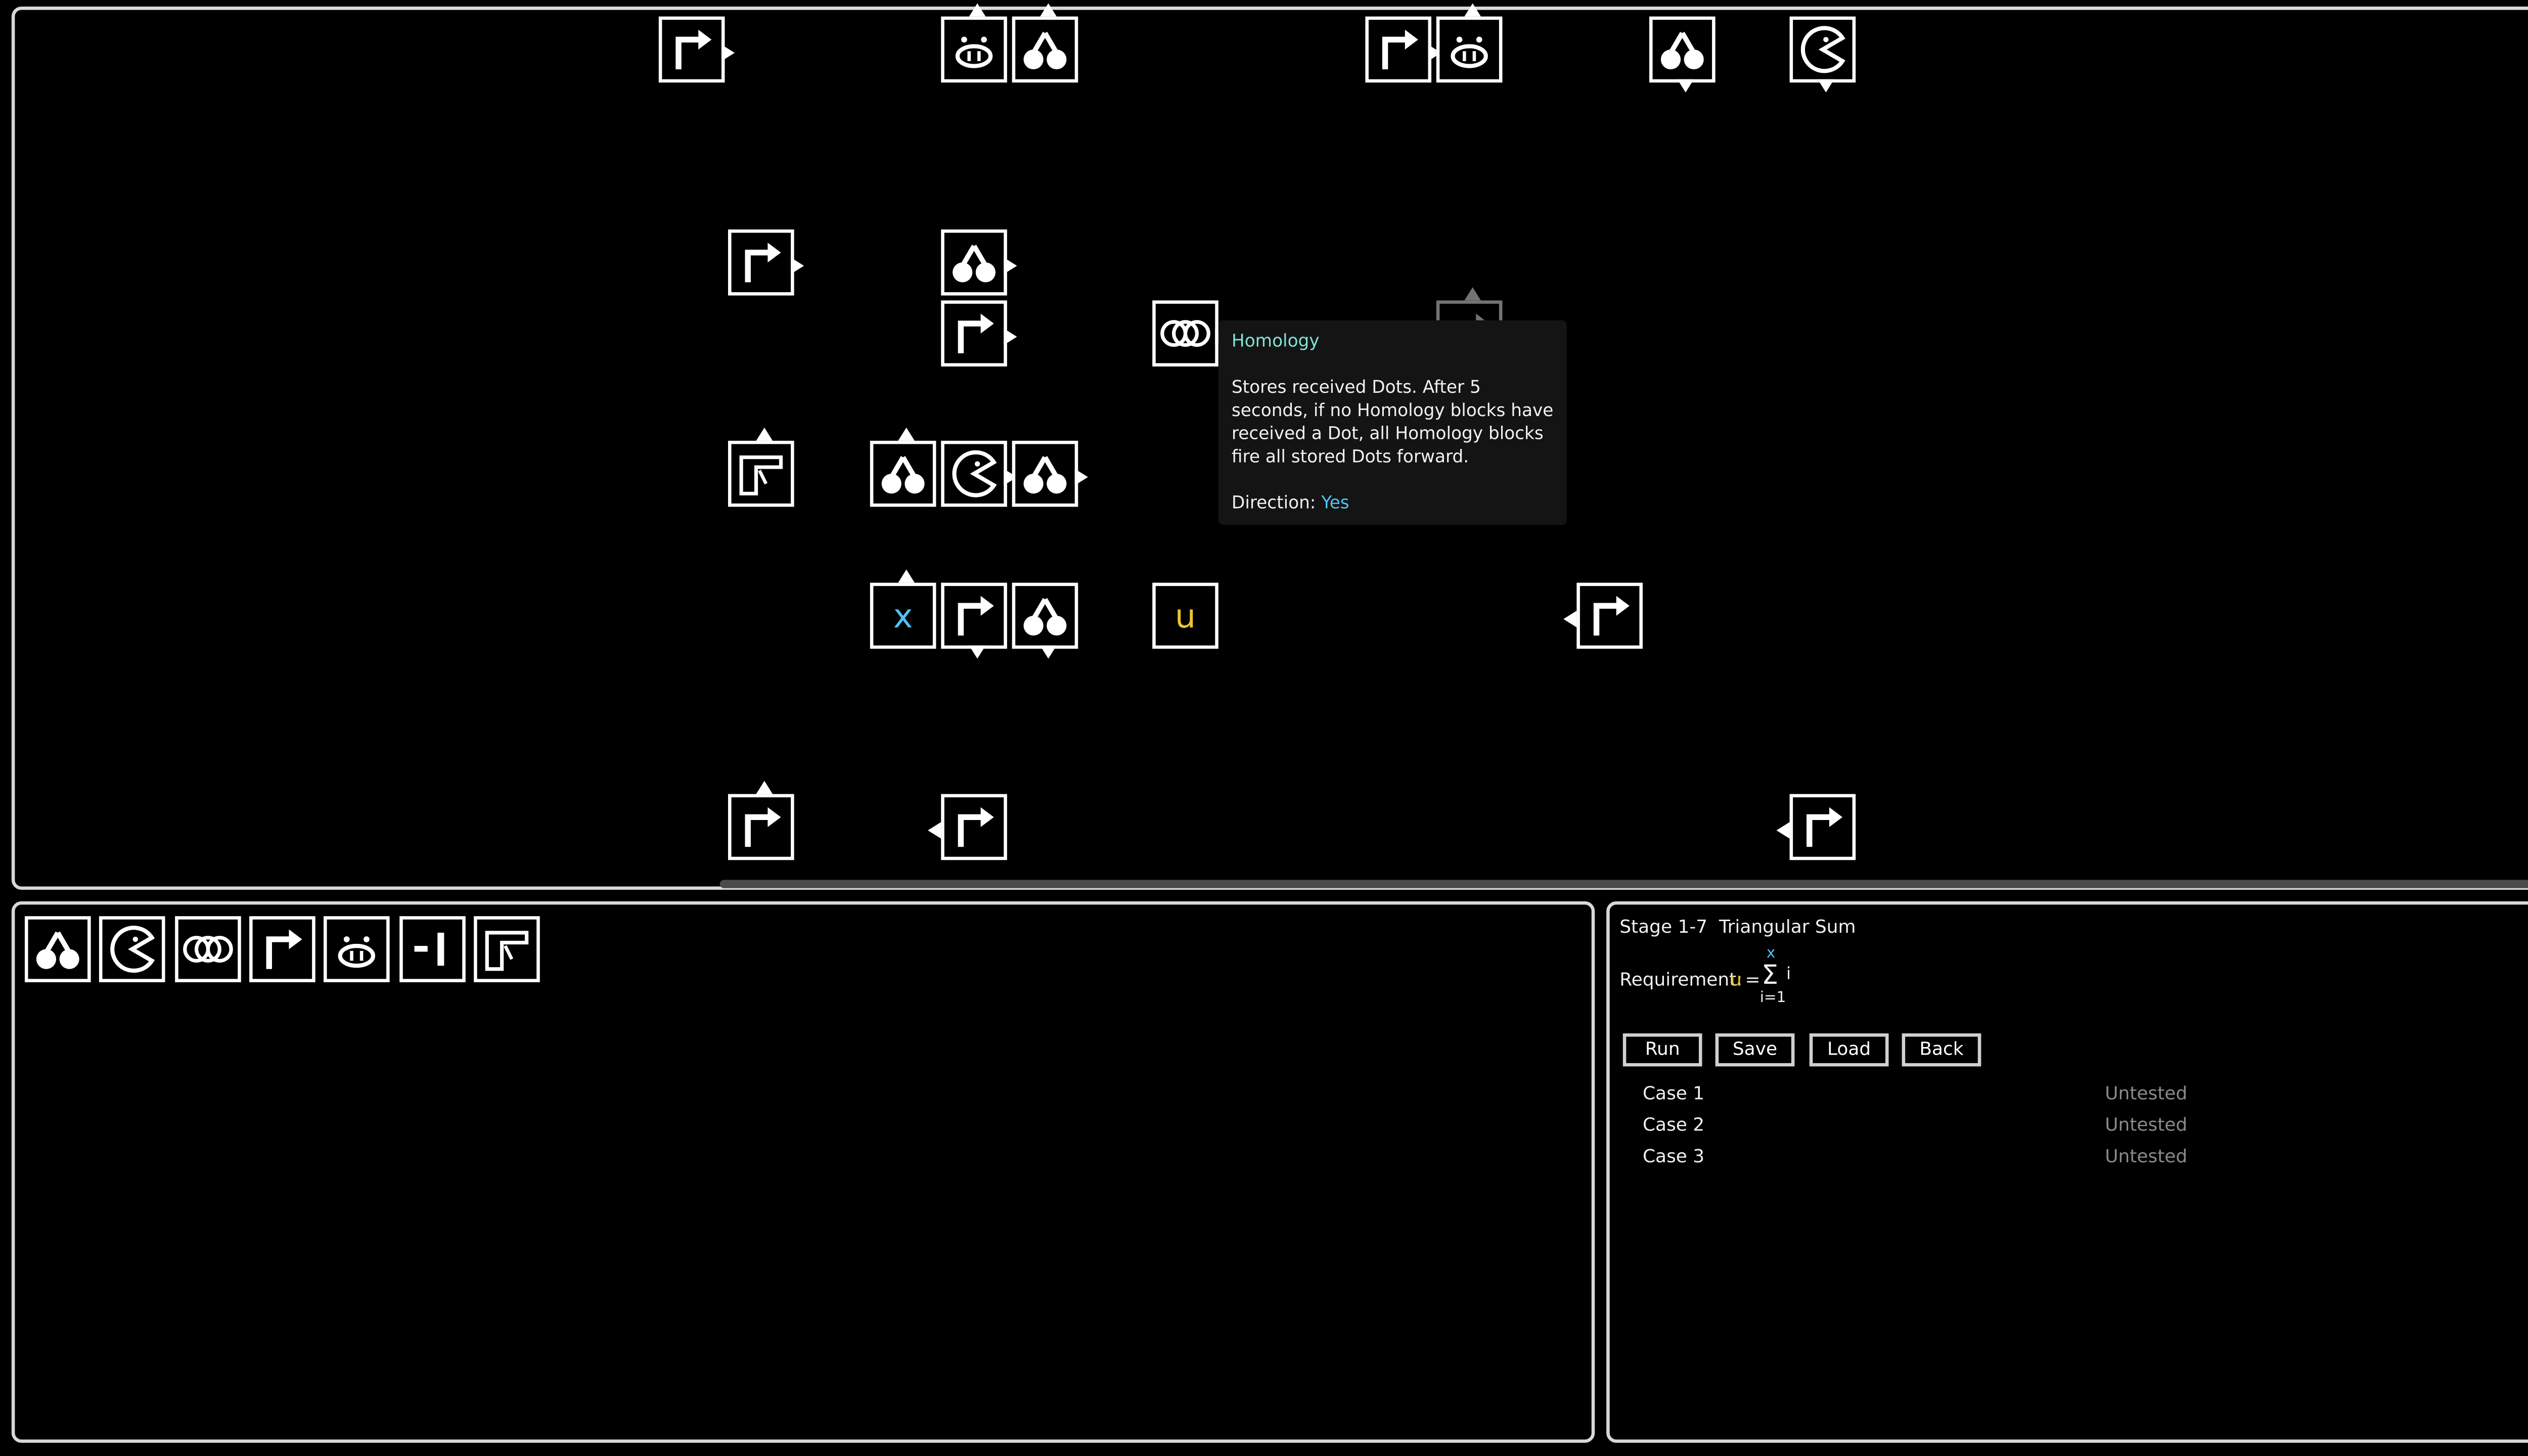 The image size is (2528, 1456). I want to click on run-button: Run, so click(1662, 1050).